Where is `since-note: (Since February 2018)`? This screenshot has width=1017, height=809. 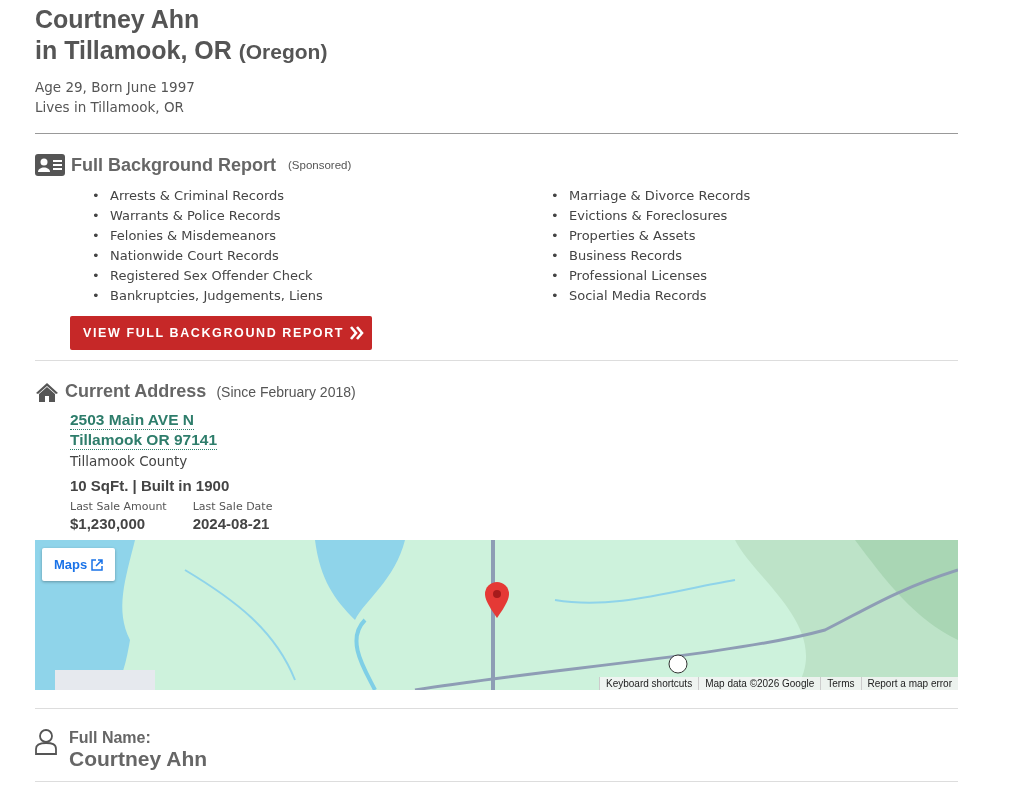
since-note: (Since February 2018) is located at coordinates (286, 391).